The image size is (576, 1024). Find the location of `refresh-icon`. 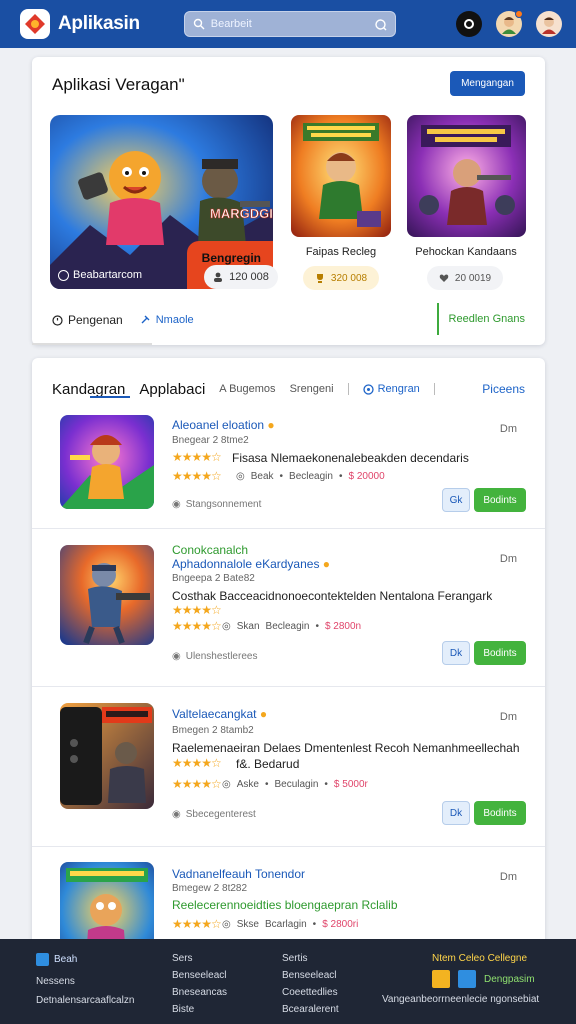

refresh-icon is located at coordinates (380, 24).